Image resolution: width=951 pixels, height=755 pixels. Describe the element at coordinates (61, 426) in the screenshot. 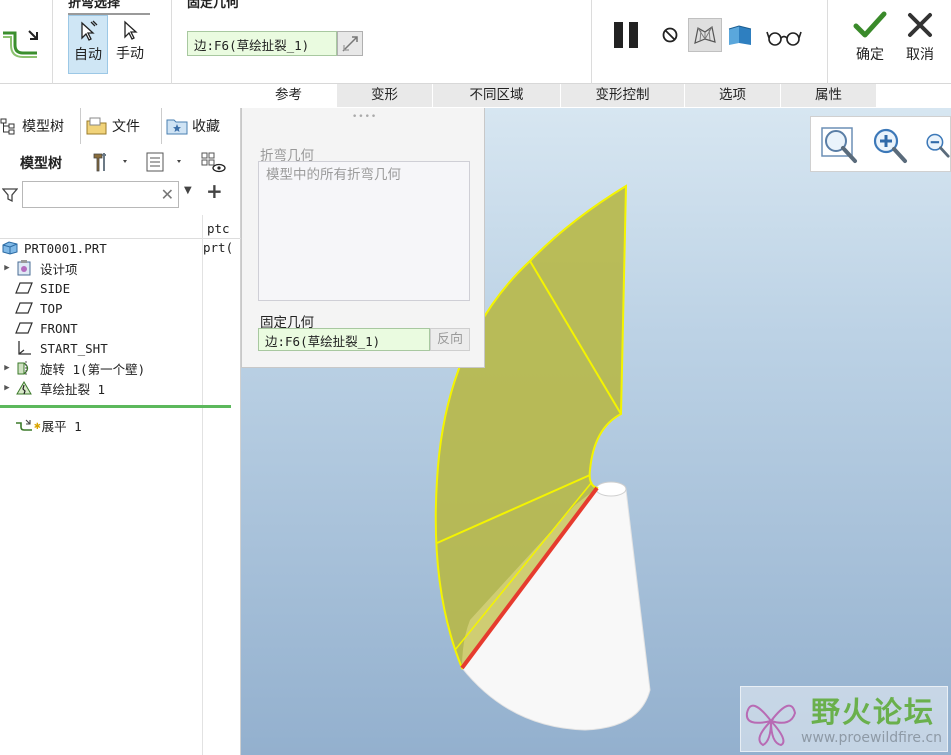

I see `tree-item-label: 展平 1` at that location.